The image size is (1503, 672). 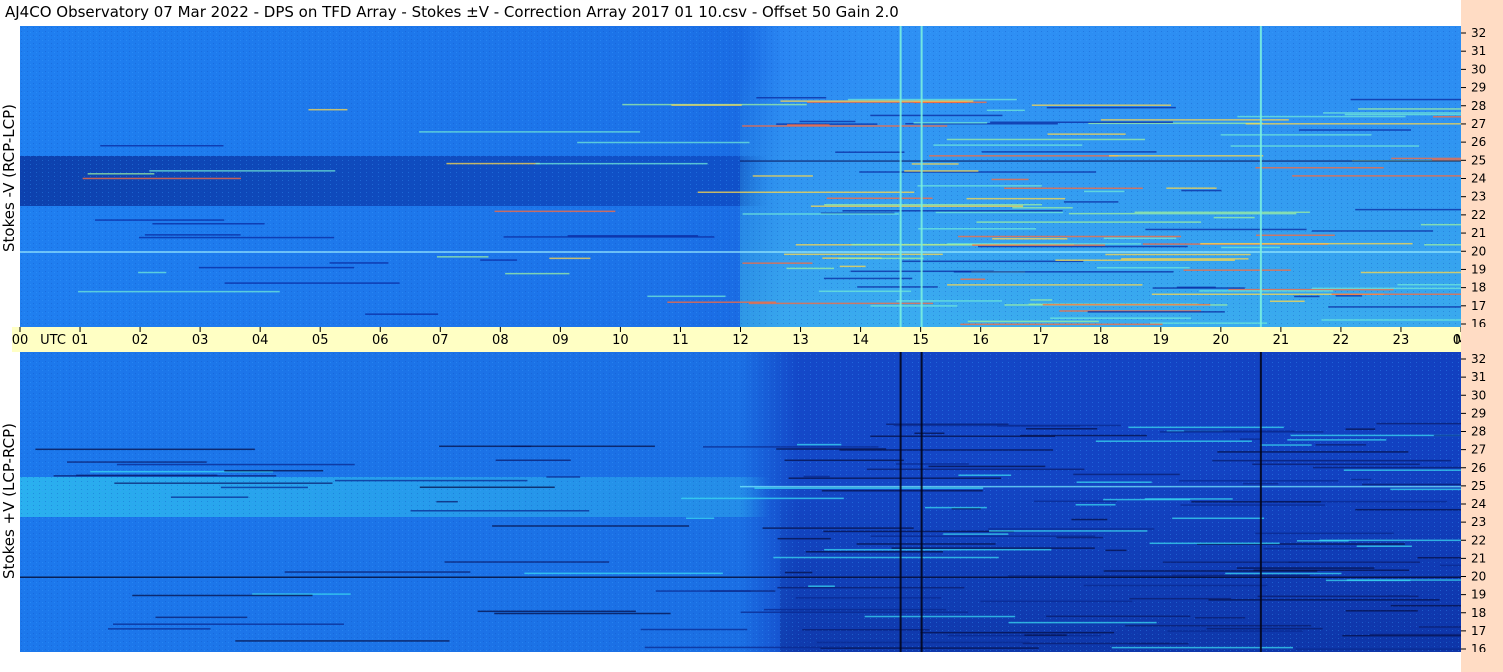 I want to click on time-tick-label: 12, so click(x=740, y=340).